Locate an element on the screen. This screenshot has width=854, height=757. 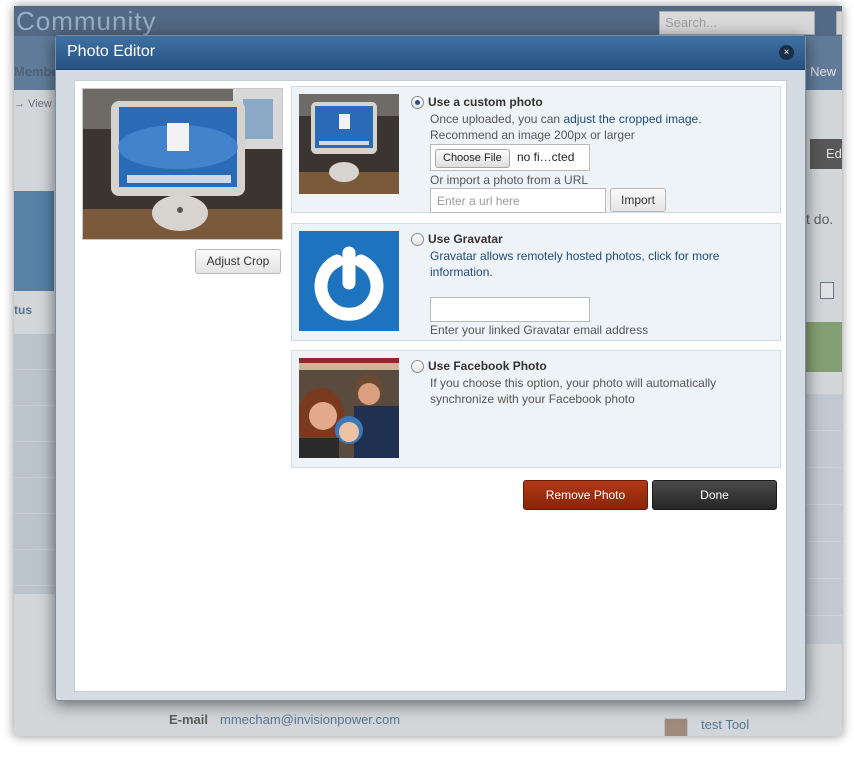
dialog-title: Photo Editor is located at coordinates (111, 51).